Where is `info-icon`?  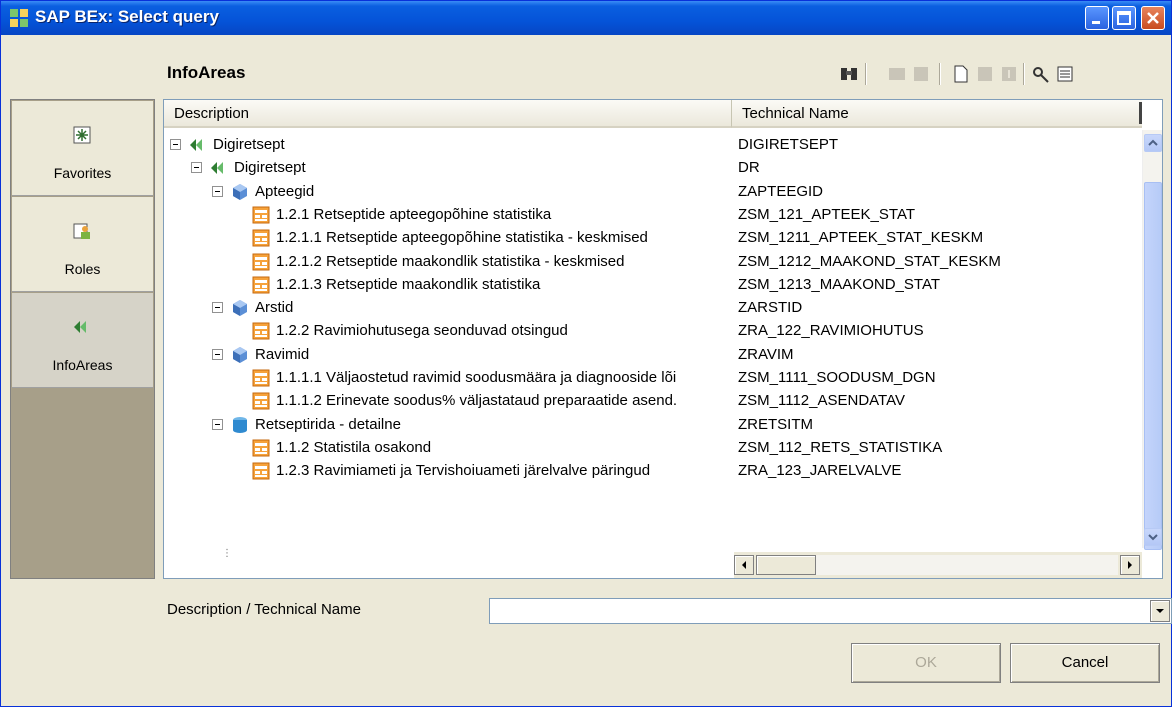
info-icon is located at coordinates (1009, 74).